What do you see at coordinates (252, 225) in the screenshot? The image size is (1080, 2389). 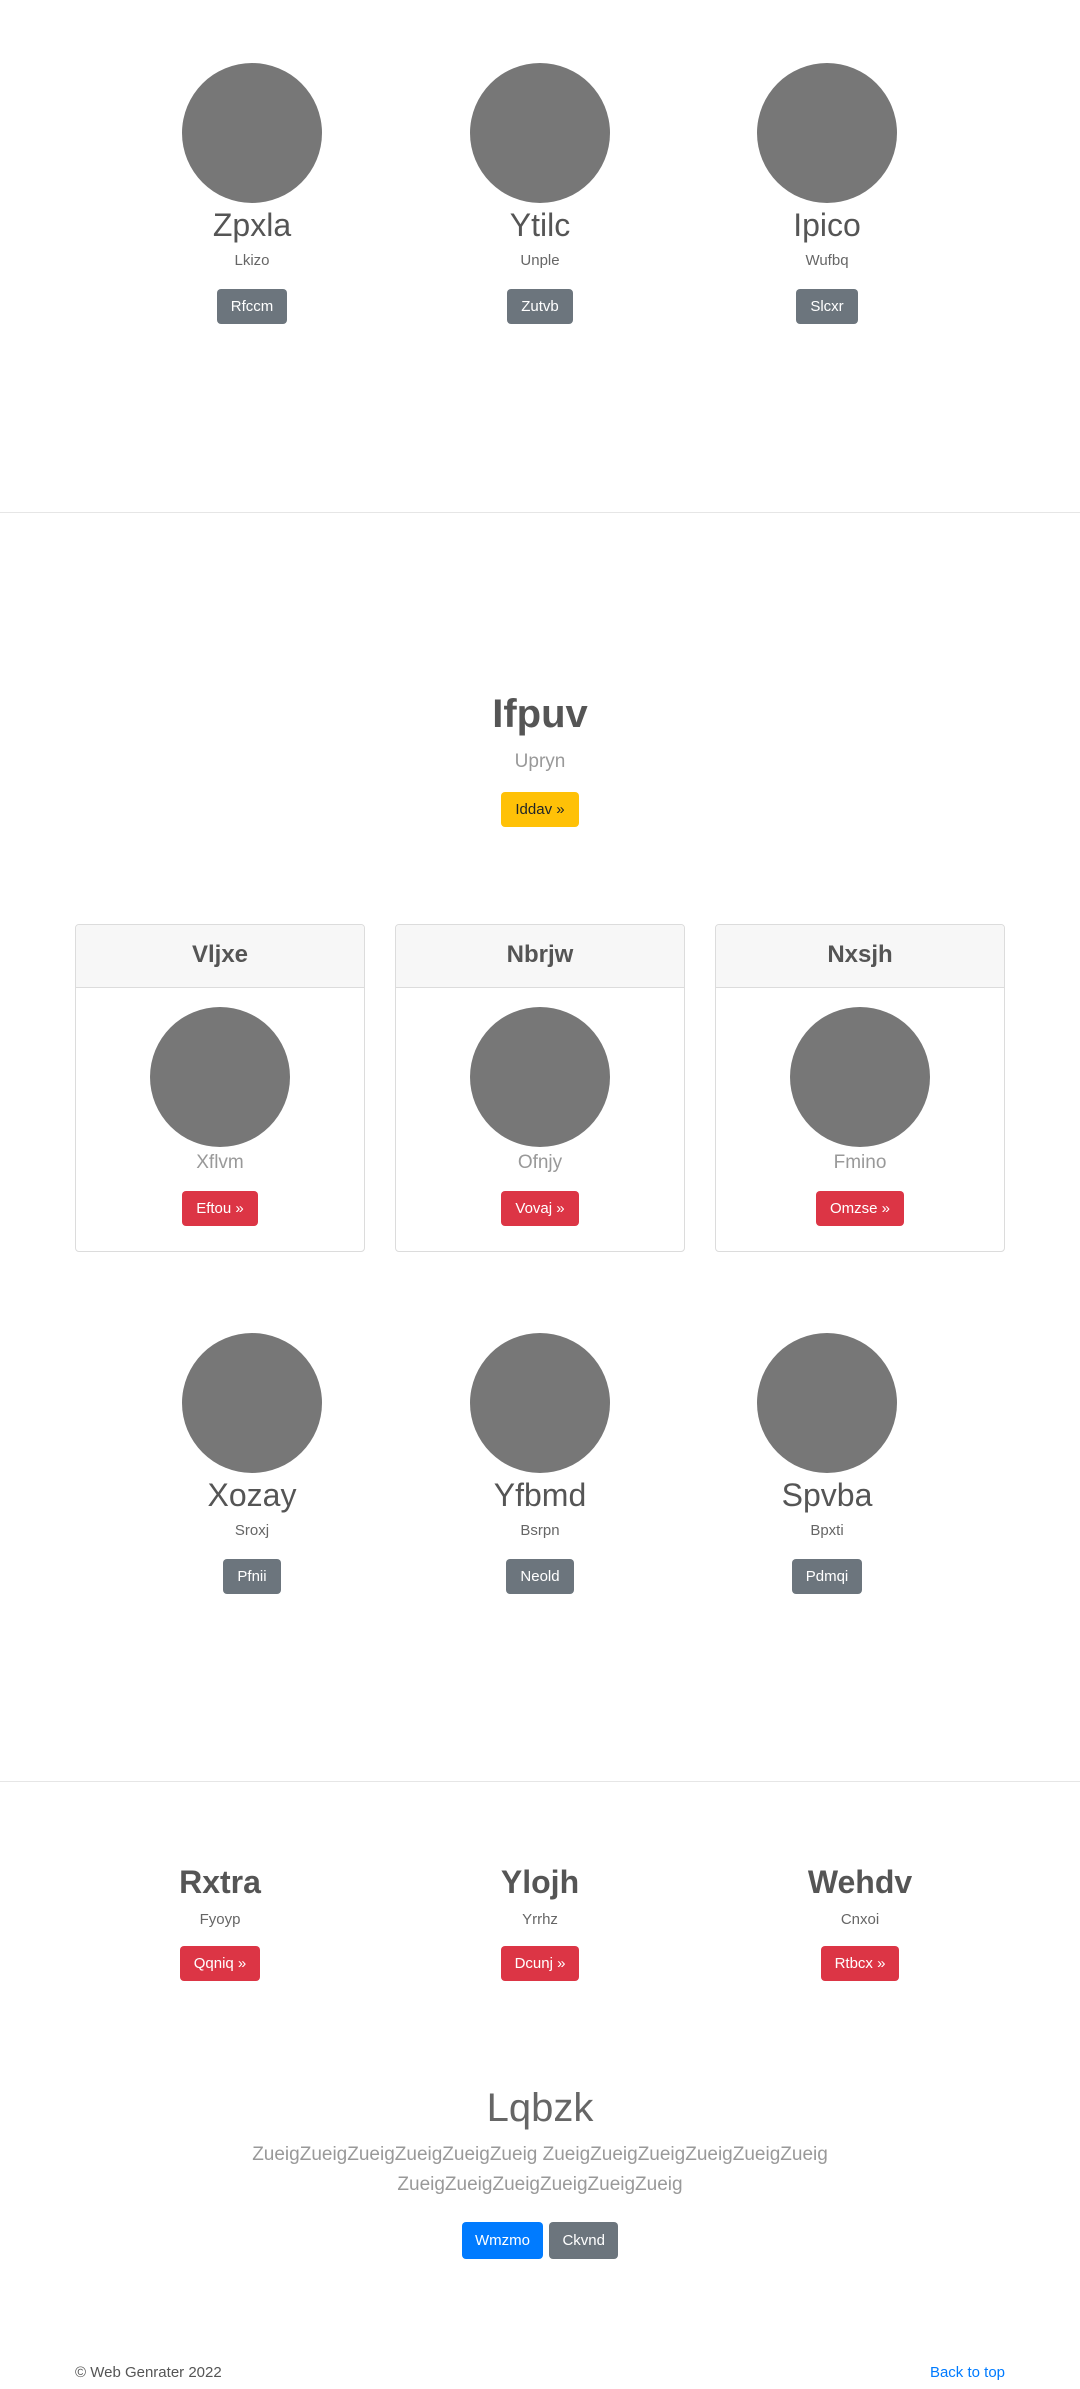 I see `member-name: Zpxla` at bounding box center [252, 225].